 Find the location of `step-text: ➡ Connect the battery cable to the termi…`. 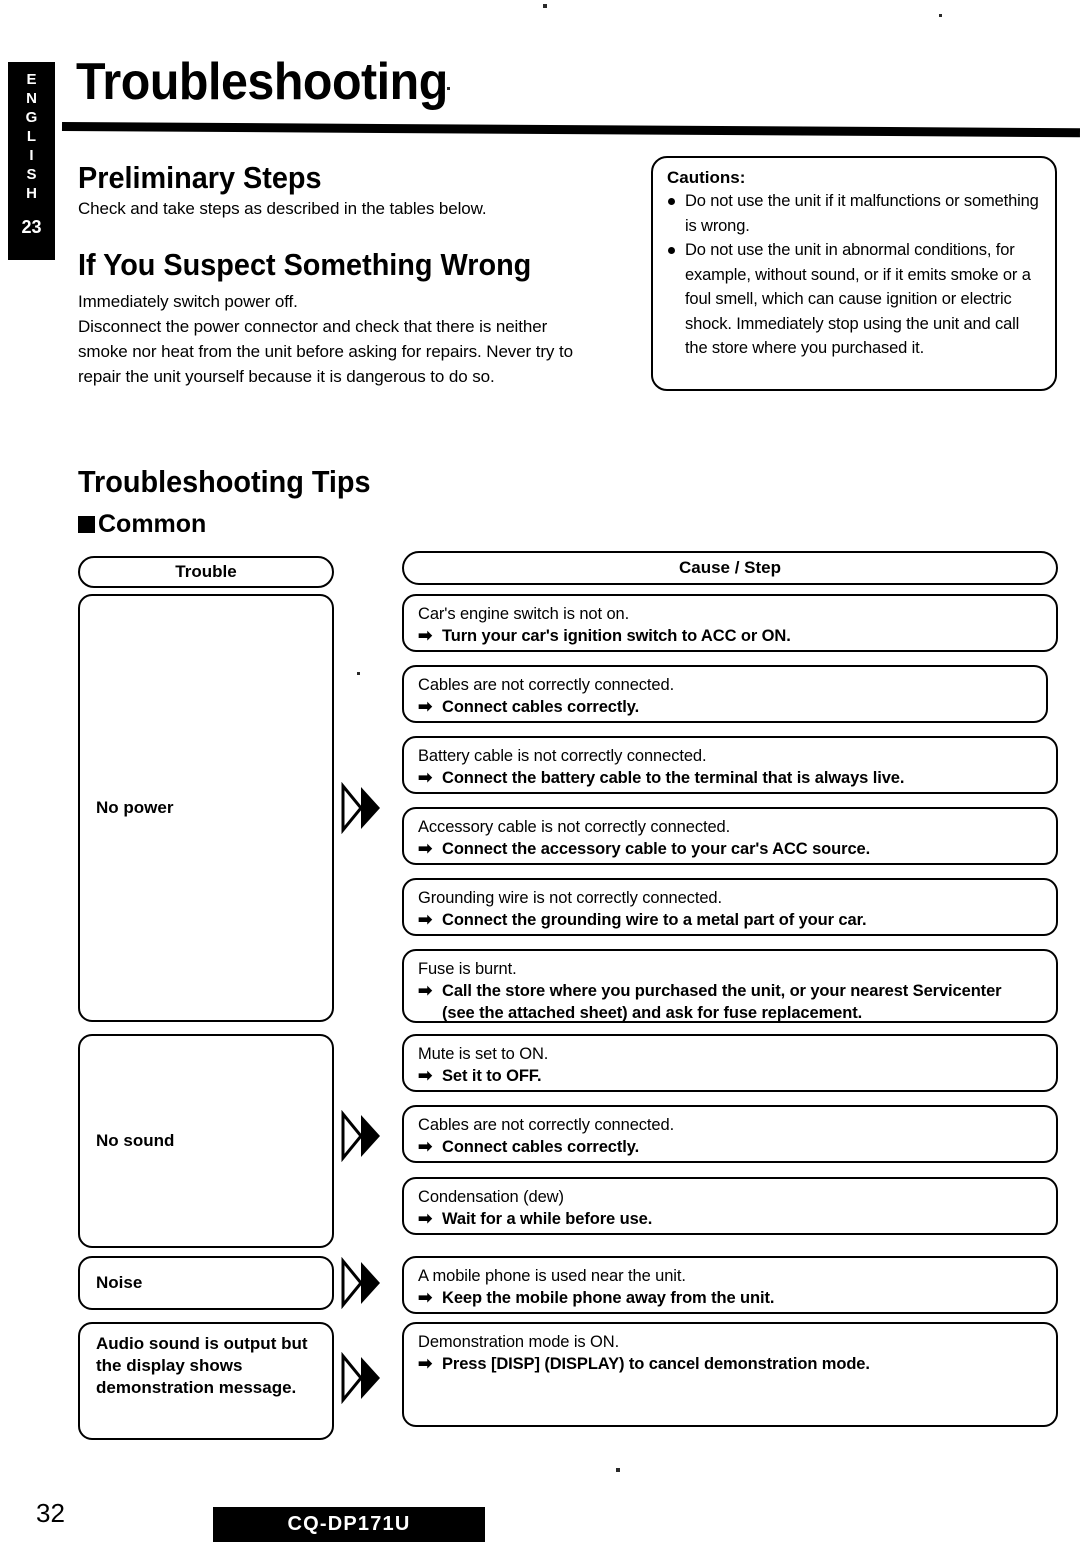

step-text: ➡ Connect the battery cable to the termi… is located at coordinates (732, 778).